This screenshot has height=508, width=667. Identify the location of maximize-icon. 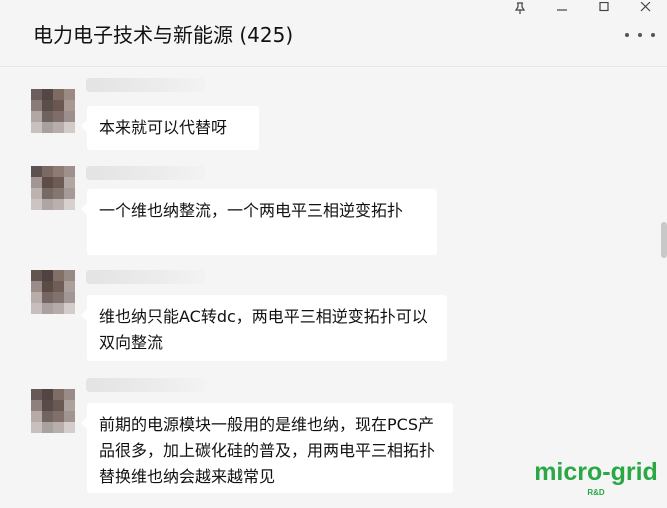
(604, 8).